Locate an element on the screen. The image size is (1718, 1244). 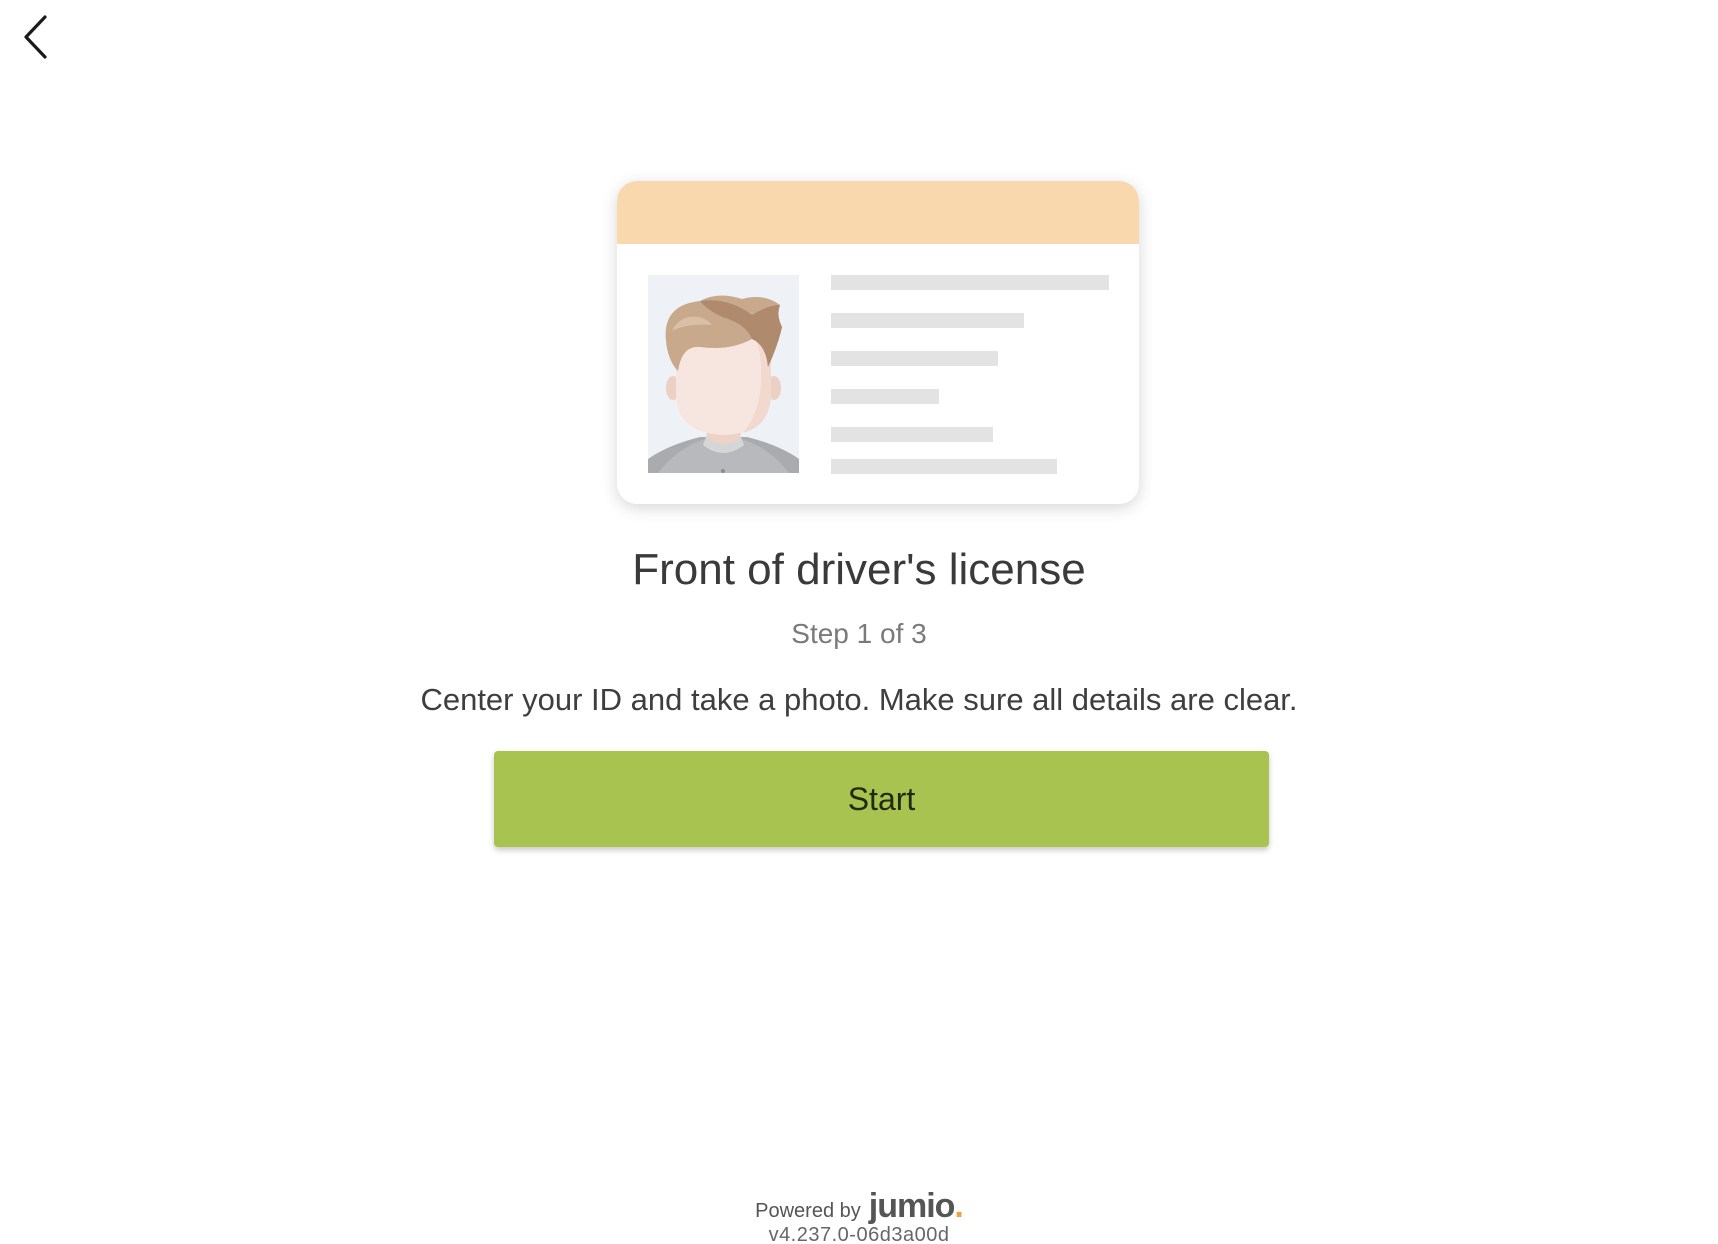
chevron-left-icon is located at coordinates (35, 37).